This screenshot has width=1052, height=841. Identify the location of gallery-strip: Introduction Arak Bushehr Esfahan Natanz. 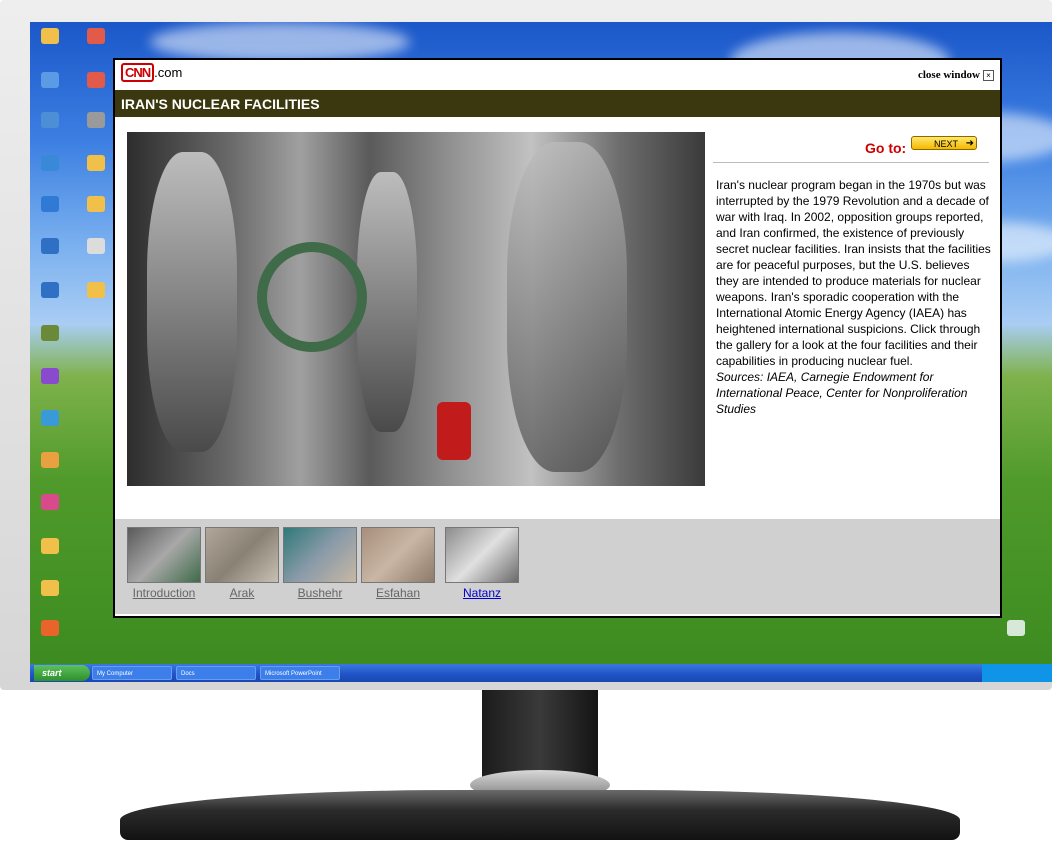
(557, 566).